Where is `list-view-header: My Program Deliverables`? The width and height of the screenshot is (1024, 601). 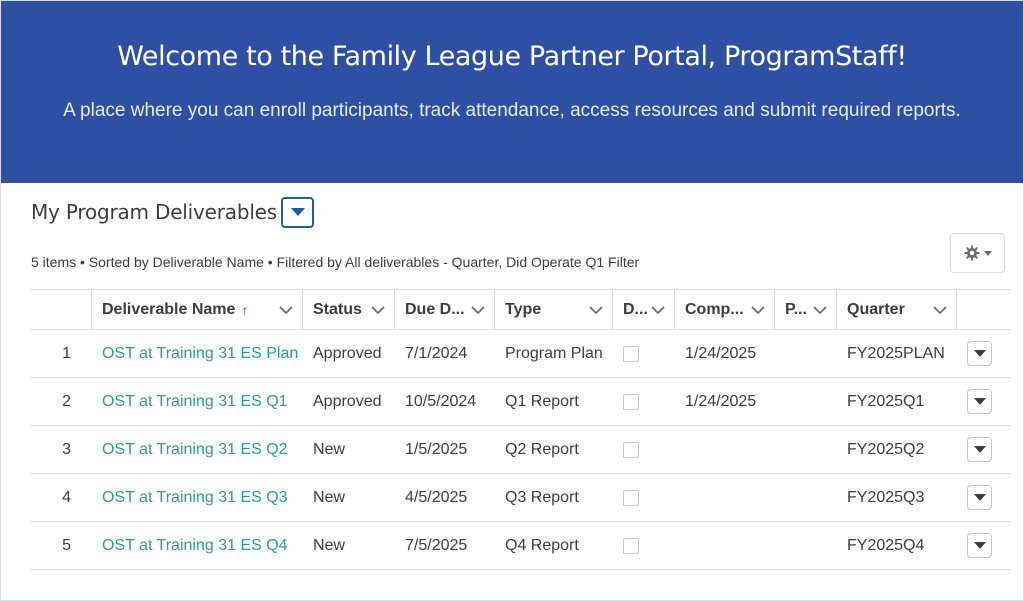 list-view-header: My Program Deliverables is located at coordinates (173, 212).